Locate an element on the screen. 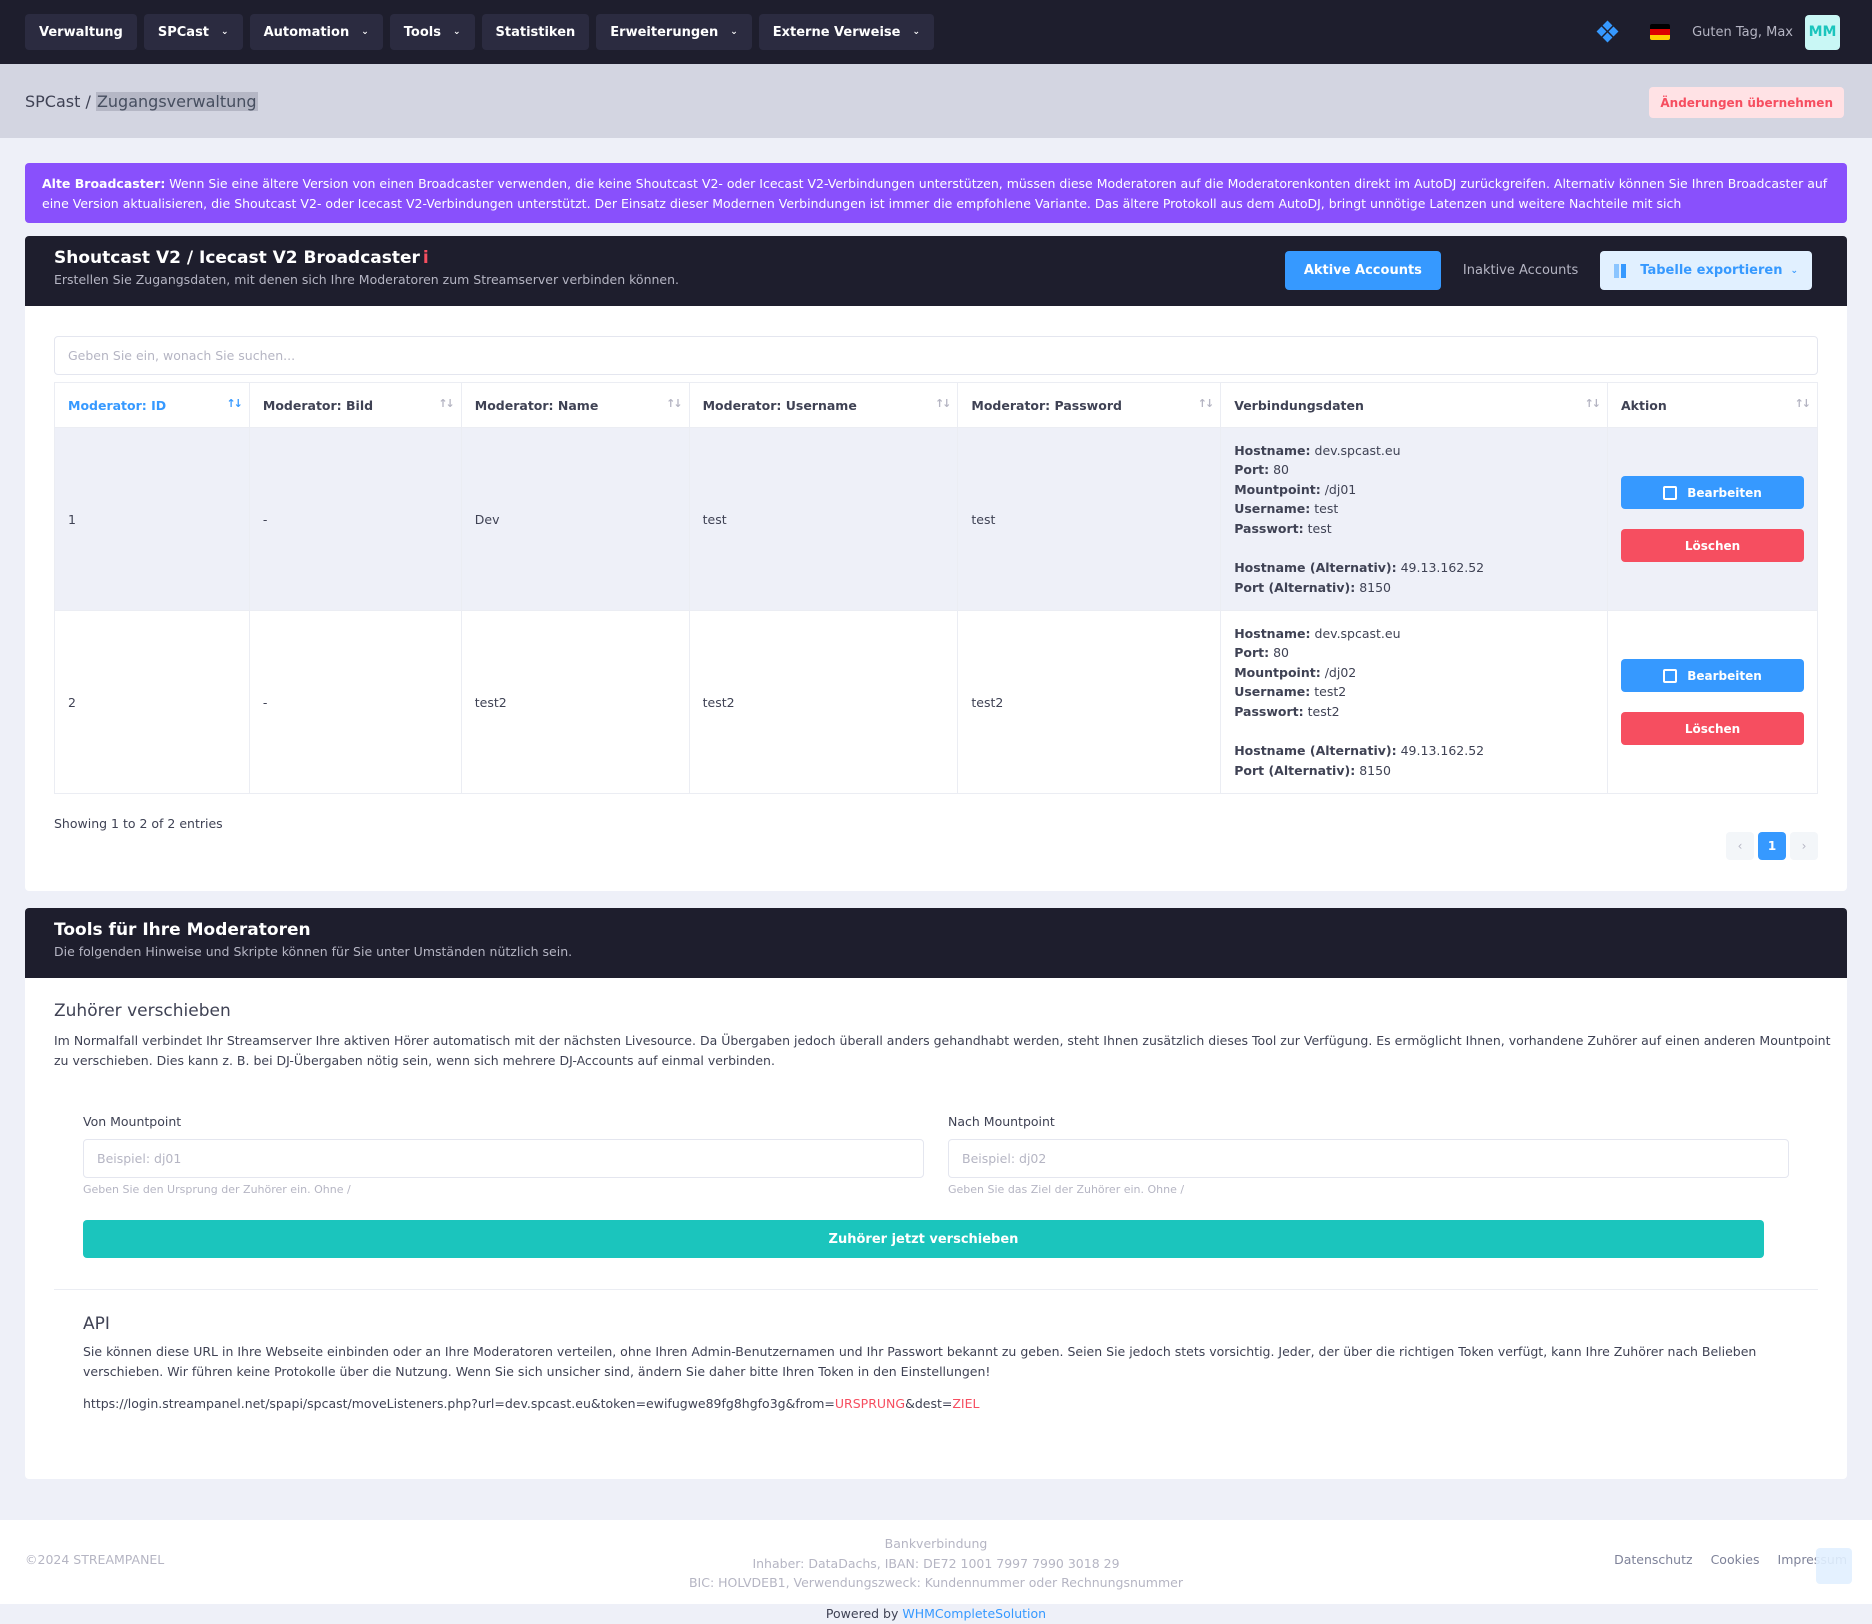  col-moderator-bild: Moderator: Bild ↑↓ is located at coordinates (355, 405).